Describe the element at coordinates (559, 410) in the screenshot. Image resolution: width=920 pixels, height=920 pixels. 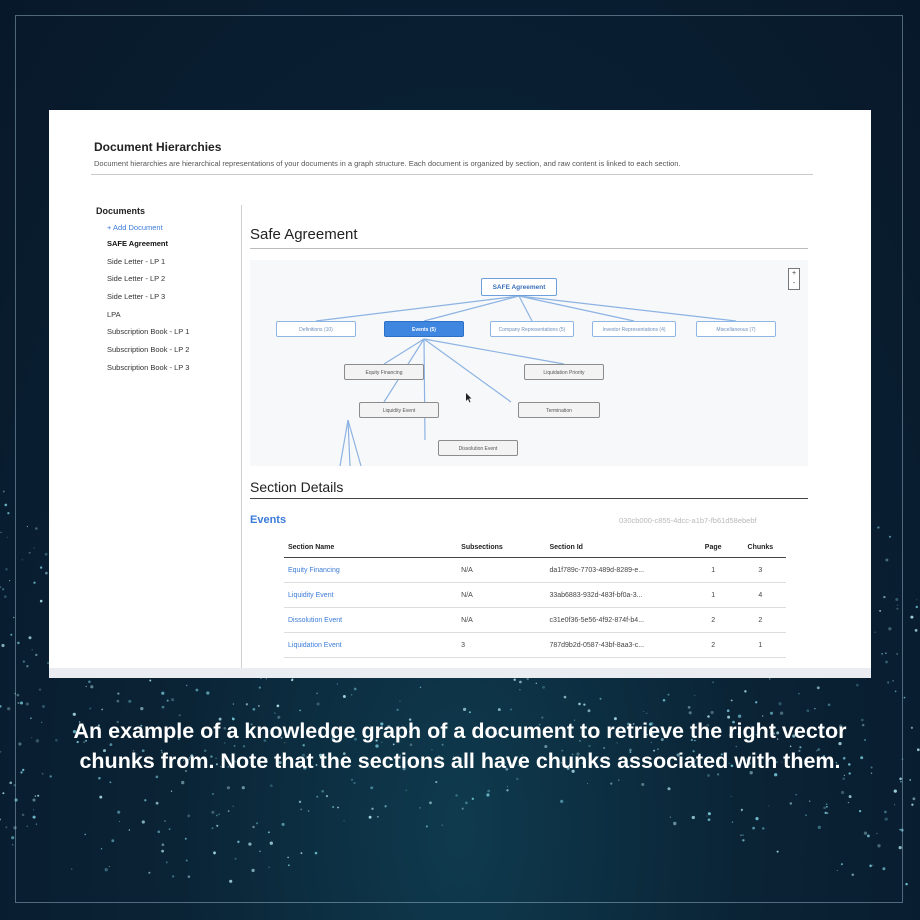
I see `graph-node-termination: Termination` at that location.